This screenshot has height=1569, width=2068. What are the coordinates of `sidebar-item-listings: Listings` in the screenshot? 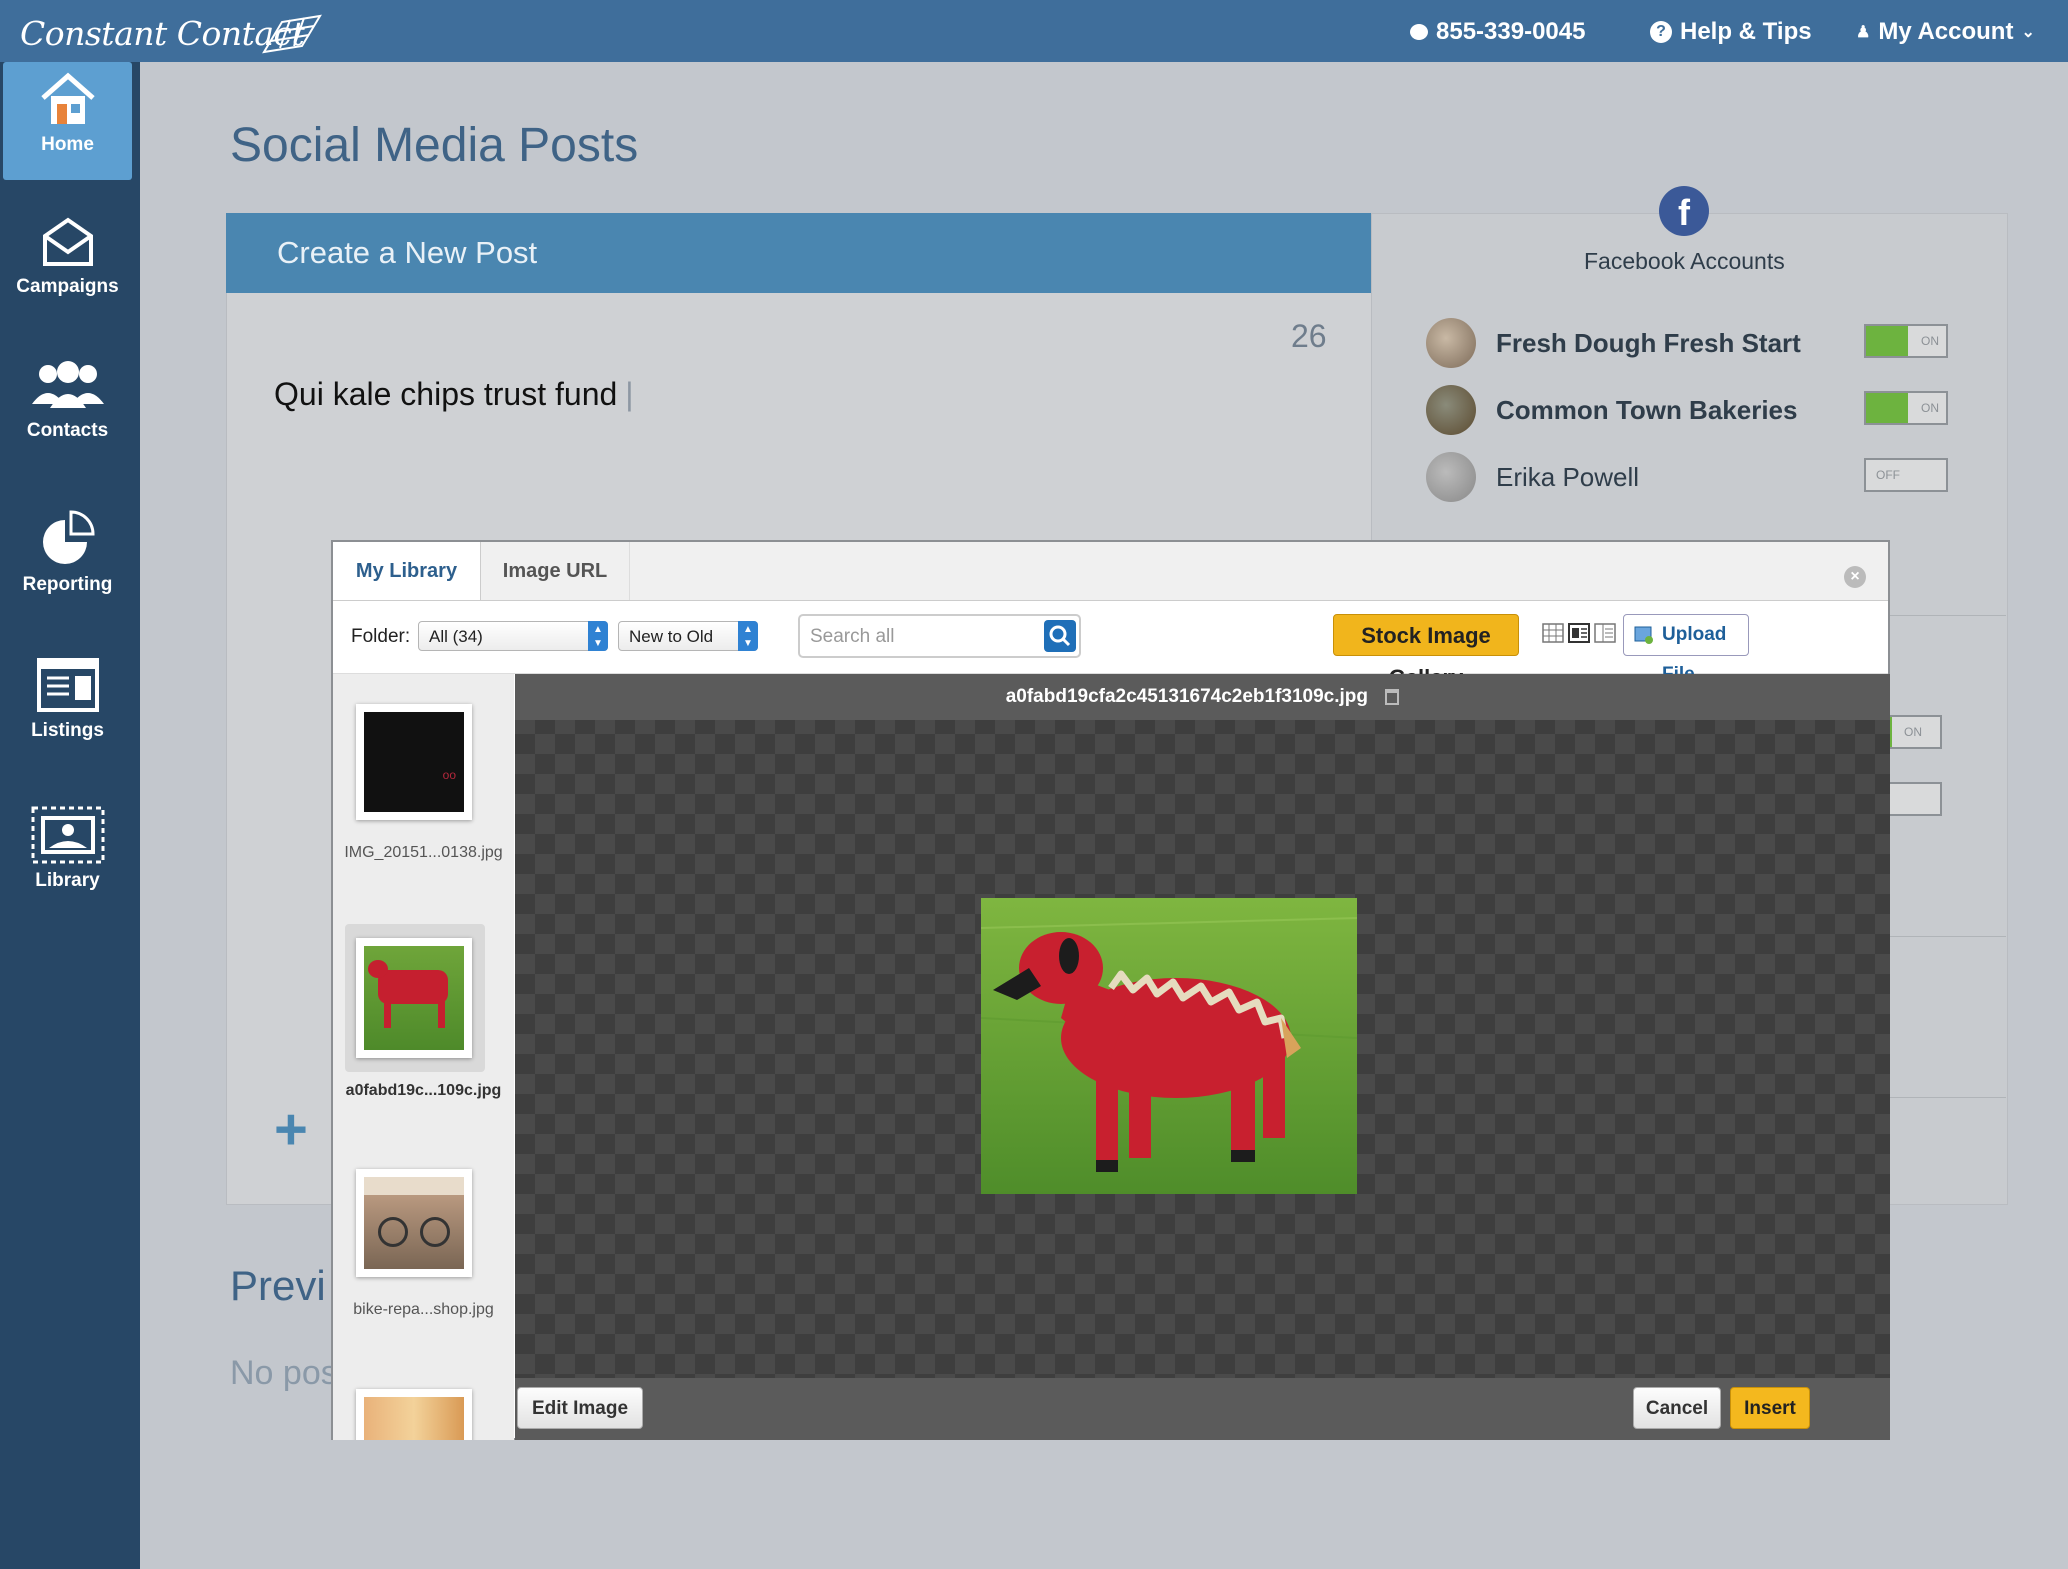 It's located at (67, 707).